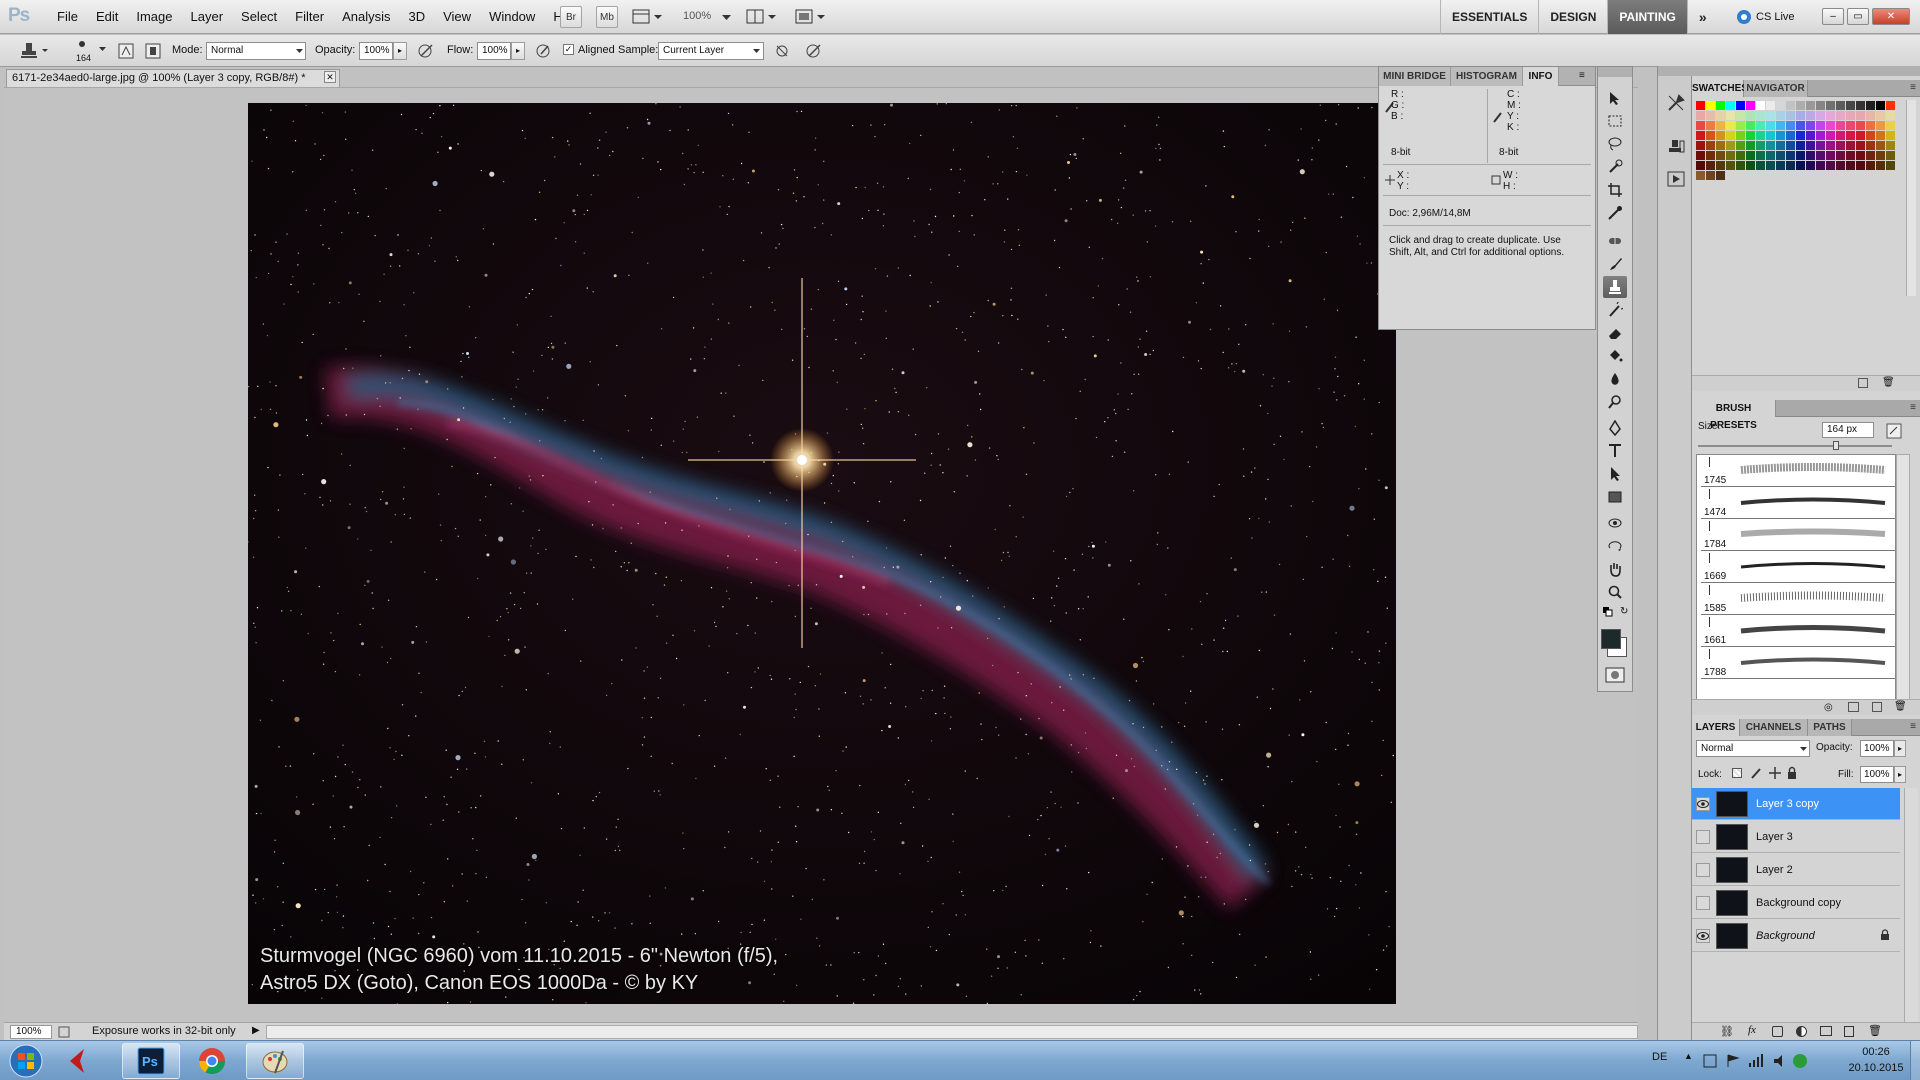 The image size is (1920, 1080). What do you see at coordinates (1615, 167) in the screenshot?
I see `quick-selection-tool-icon` at bounding box center [1615, 167].